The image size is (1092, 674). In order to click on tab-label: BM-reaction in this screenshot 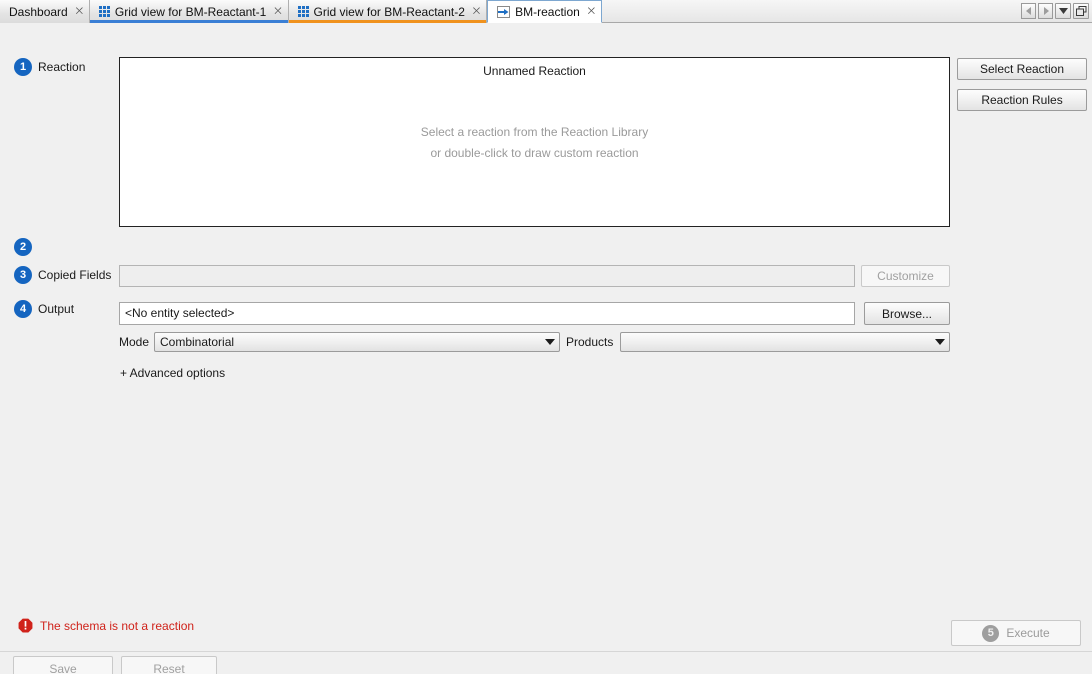, I will do `click(547, 11)`.